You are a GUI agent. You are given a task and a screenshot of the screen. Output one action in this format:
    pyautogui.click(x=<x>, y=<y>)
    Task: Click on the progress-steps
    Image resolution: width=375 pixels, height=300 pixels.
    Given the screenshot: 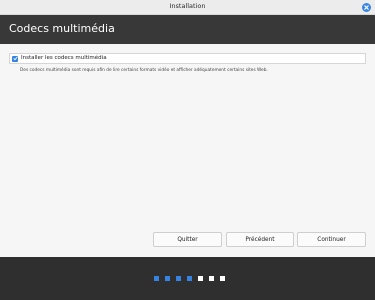 What is the action you would take?
    pyautogui.click(x=189, y=278)
    